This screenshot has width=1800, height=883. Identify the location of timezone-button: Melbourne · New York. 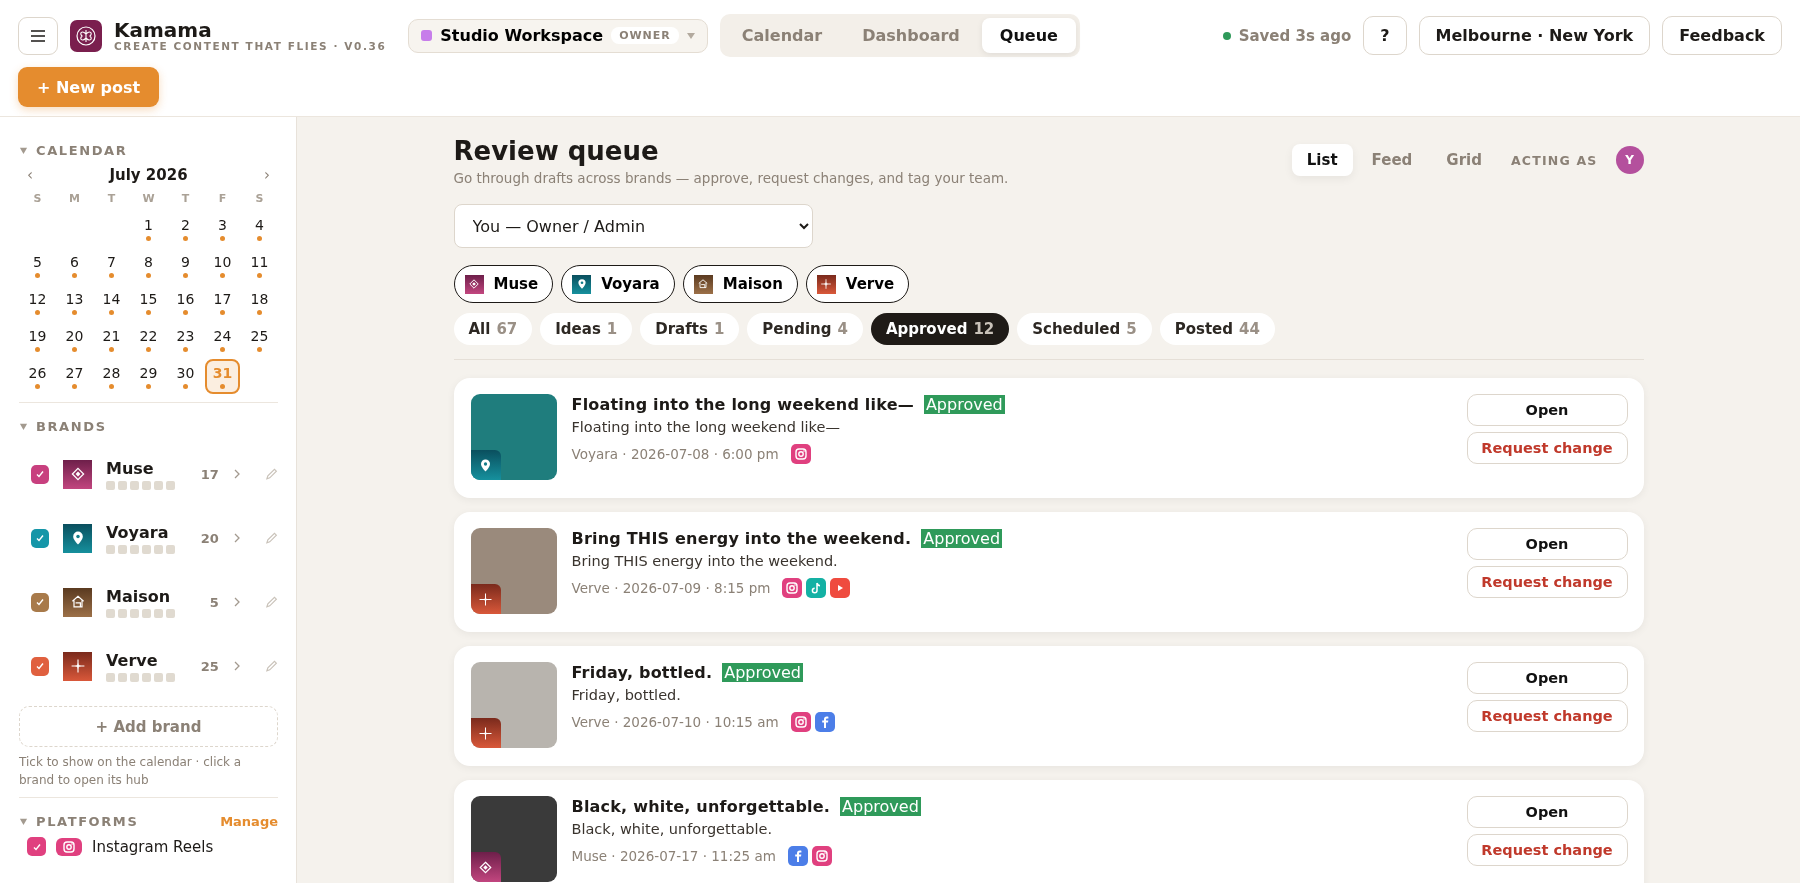
(1534, 35).